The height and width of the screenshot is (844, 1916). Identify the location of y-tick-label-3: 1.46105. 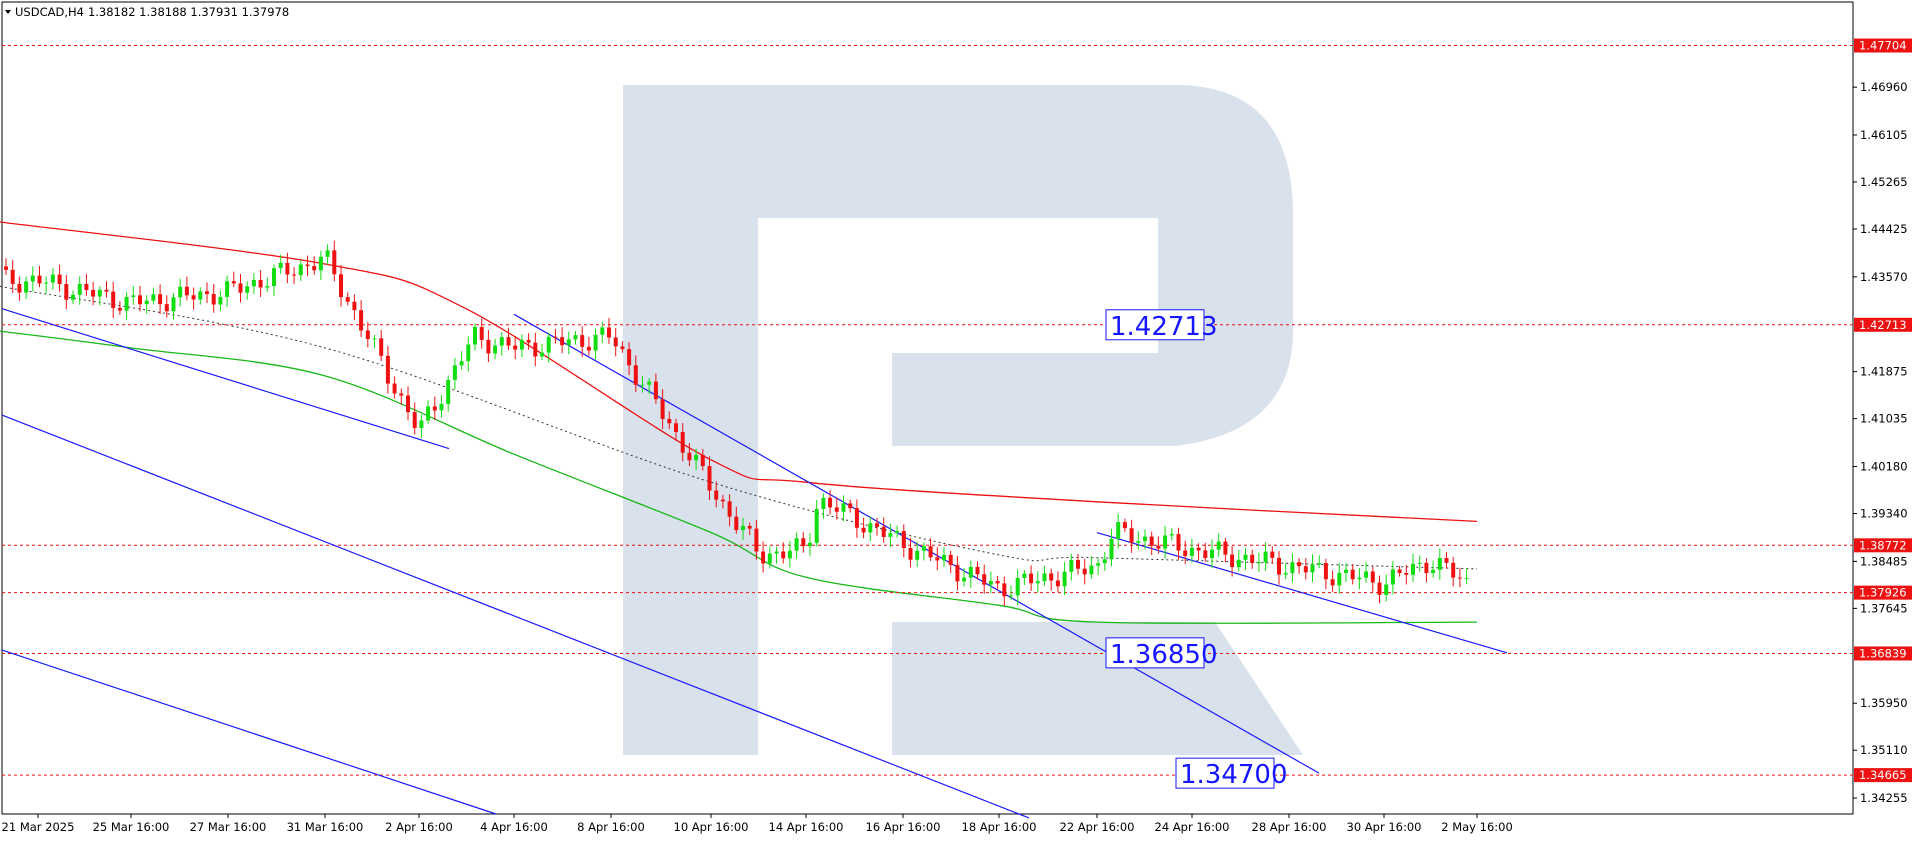
(1884, 135).